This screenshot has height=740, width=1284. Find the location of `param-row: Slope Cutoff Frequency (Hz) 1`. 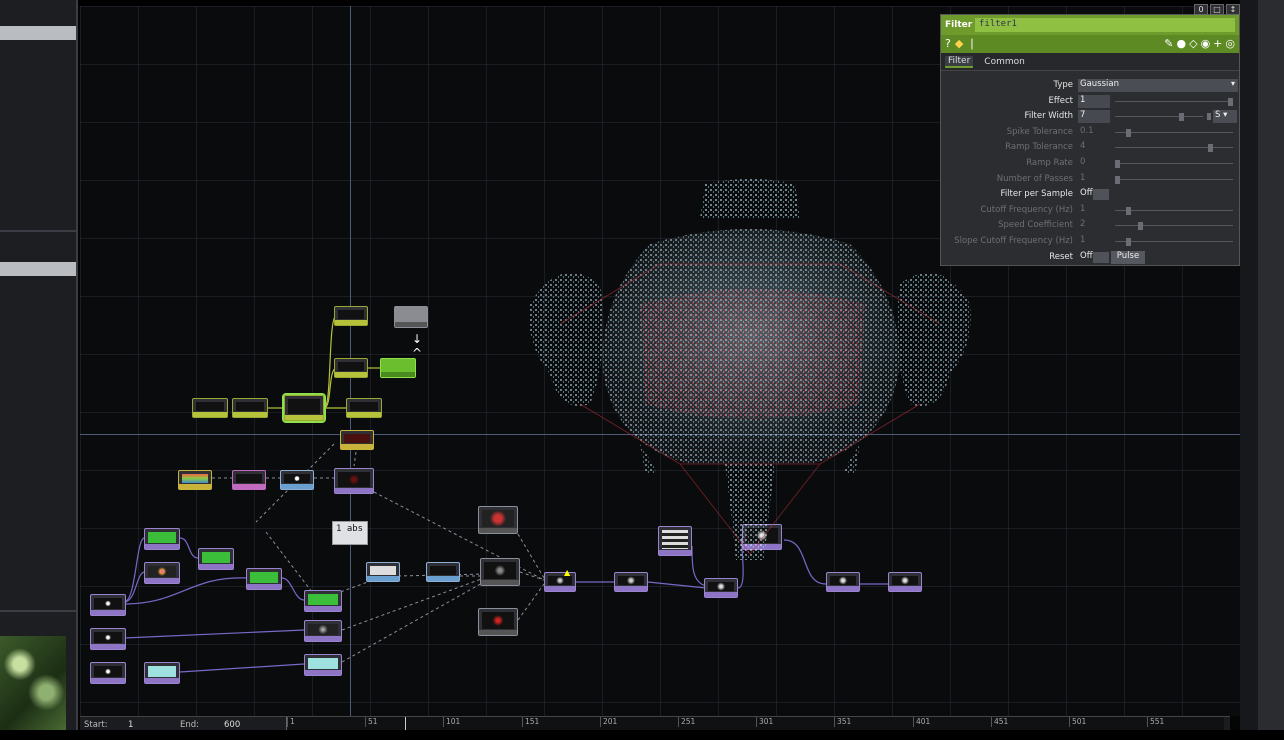

param-row: Slope Cutoff Frequency (Hz) 1 is located at coordinates (1091, 242).